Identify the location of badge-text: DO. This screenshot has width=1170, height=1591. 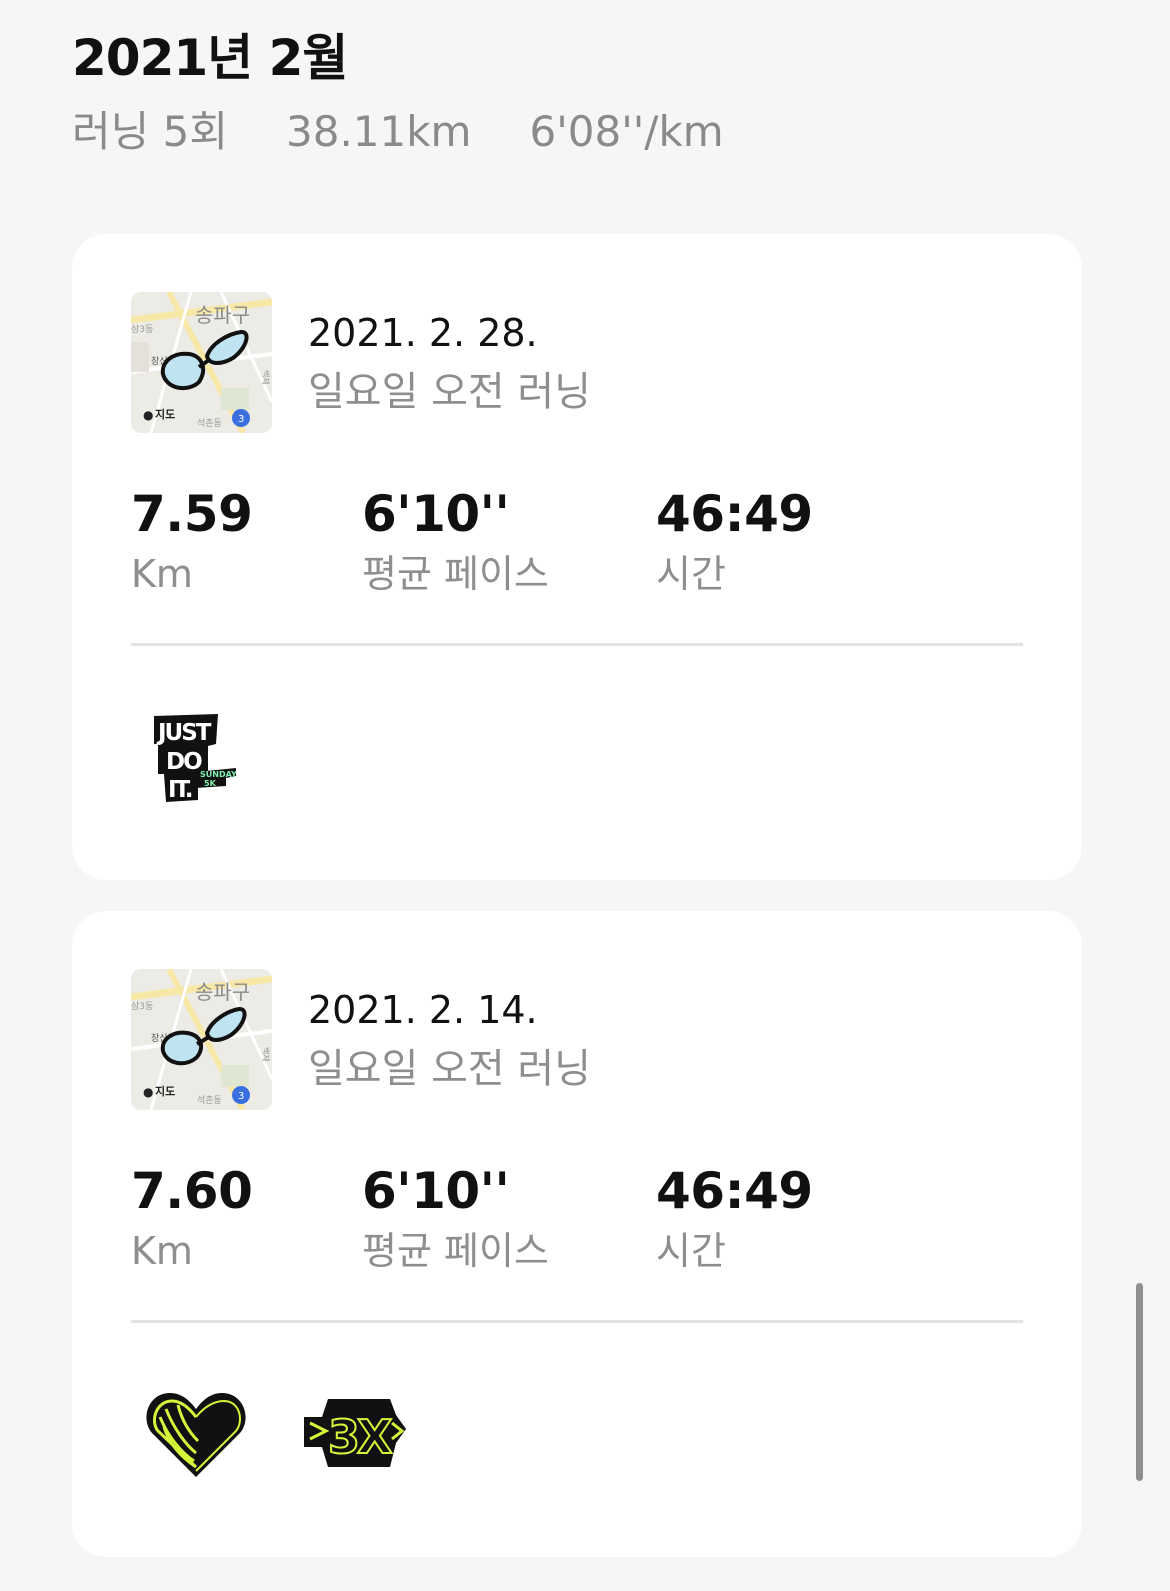
(184, 762).